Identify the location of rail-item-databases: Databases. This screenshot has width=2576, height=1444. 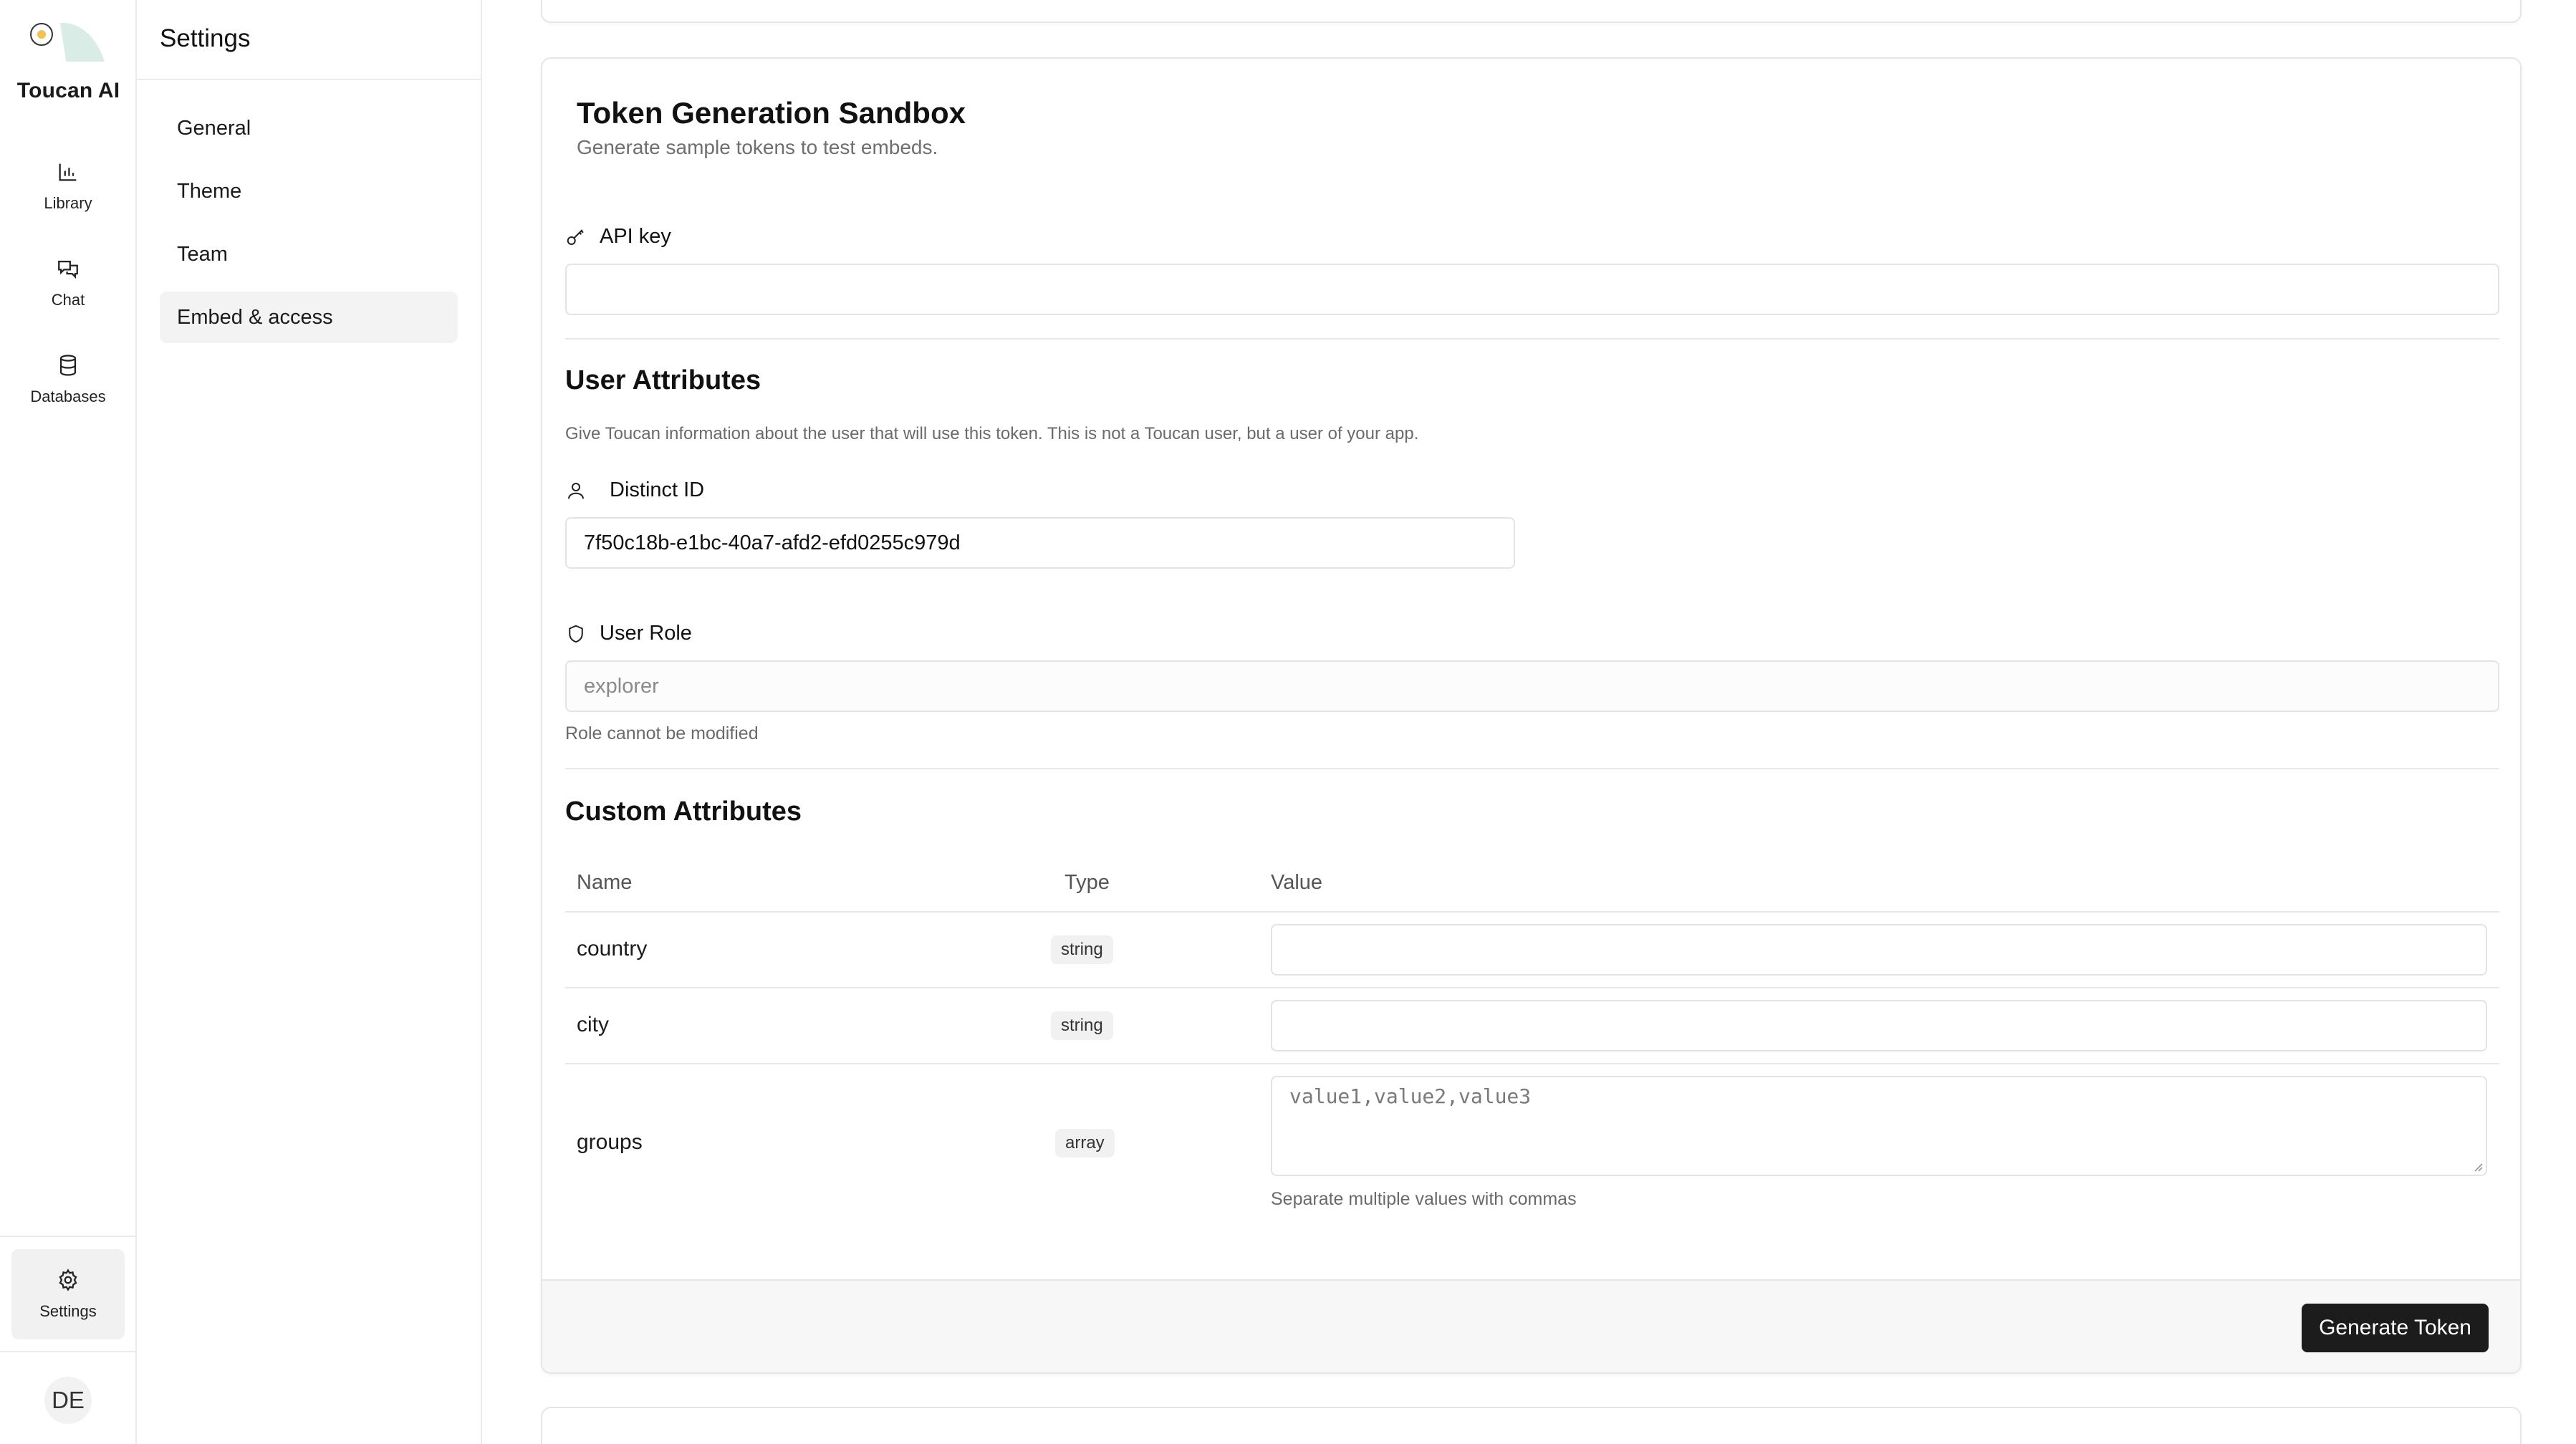
(68, 380).